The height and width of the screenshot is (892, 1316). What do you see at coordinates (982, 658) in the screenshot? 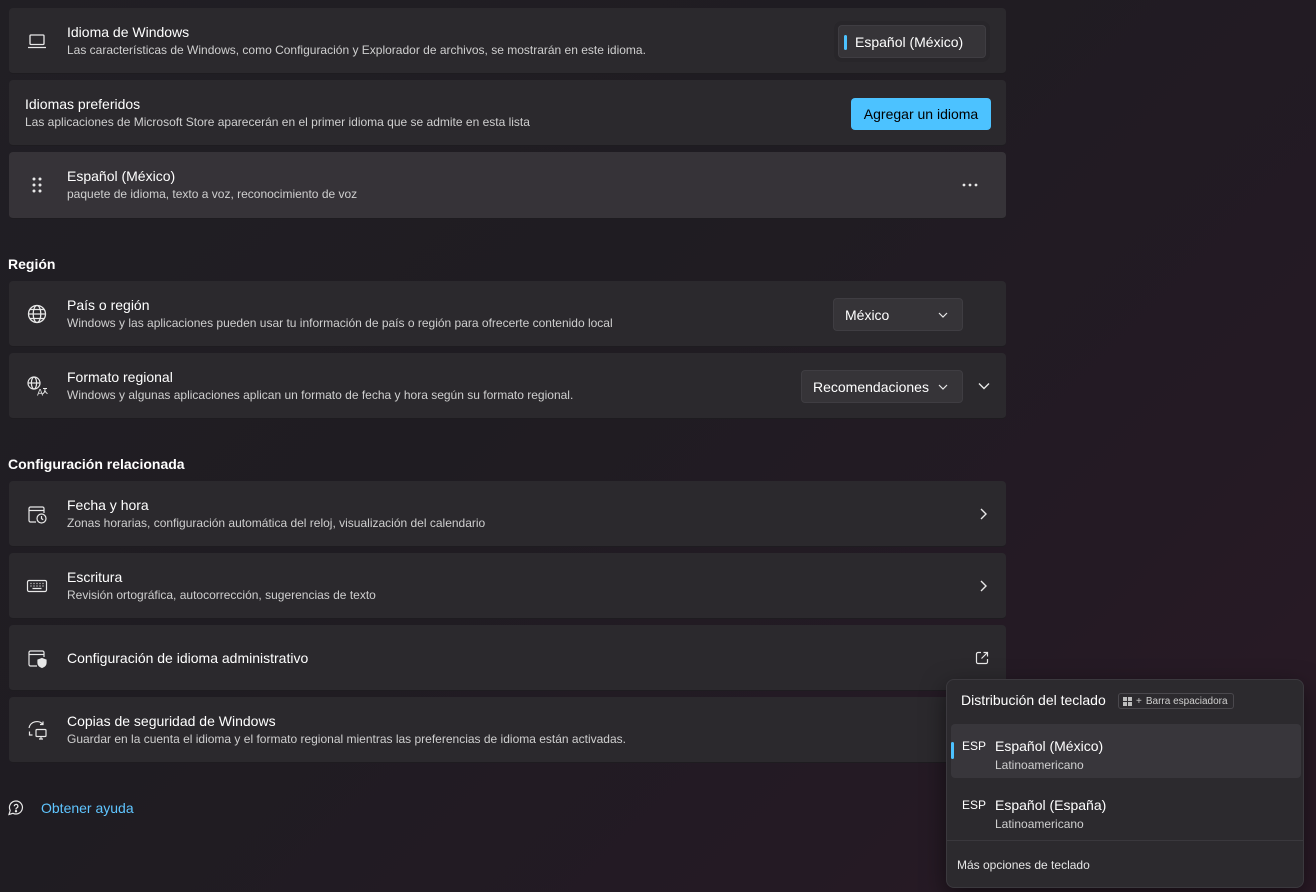
I see `open-external-icon` at bounding box center [982, 658].